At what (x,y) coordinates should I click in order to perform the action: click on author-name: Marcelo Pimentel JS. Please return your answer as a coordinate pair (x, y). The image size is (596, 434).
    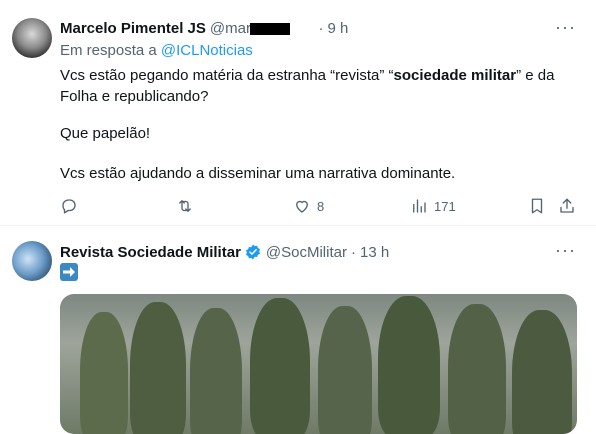
    Looking at the image, I should click on (133, 28).